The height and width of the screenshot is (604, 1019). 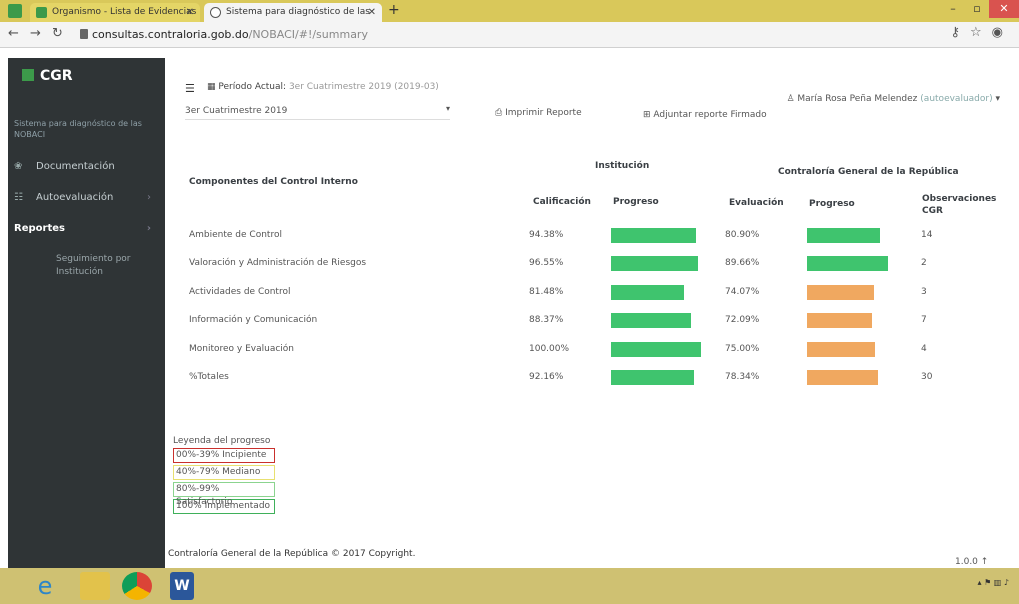 What do you see at coordinates (222, 441) in the screenshot?
I see `legend-title: Leyenda del progreso` at bounding box center [222, 441].